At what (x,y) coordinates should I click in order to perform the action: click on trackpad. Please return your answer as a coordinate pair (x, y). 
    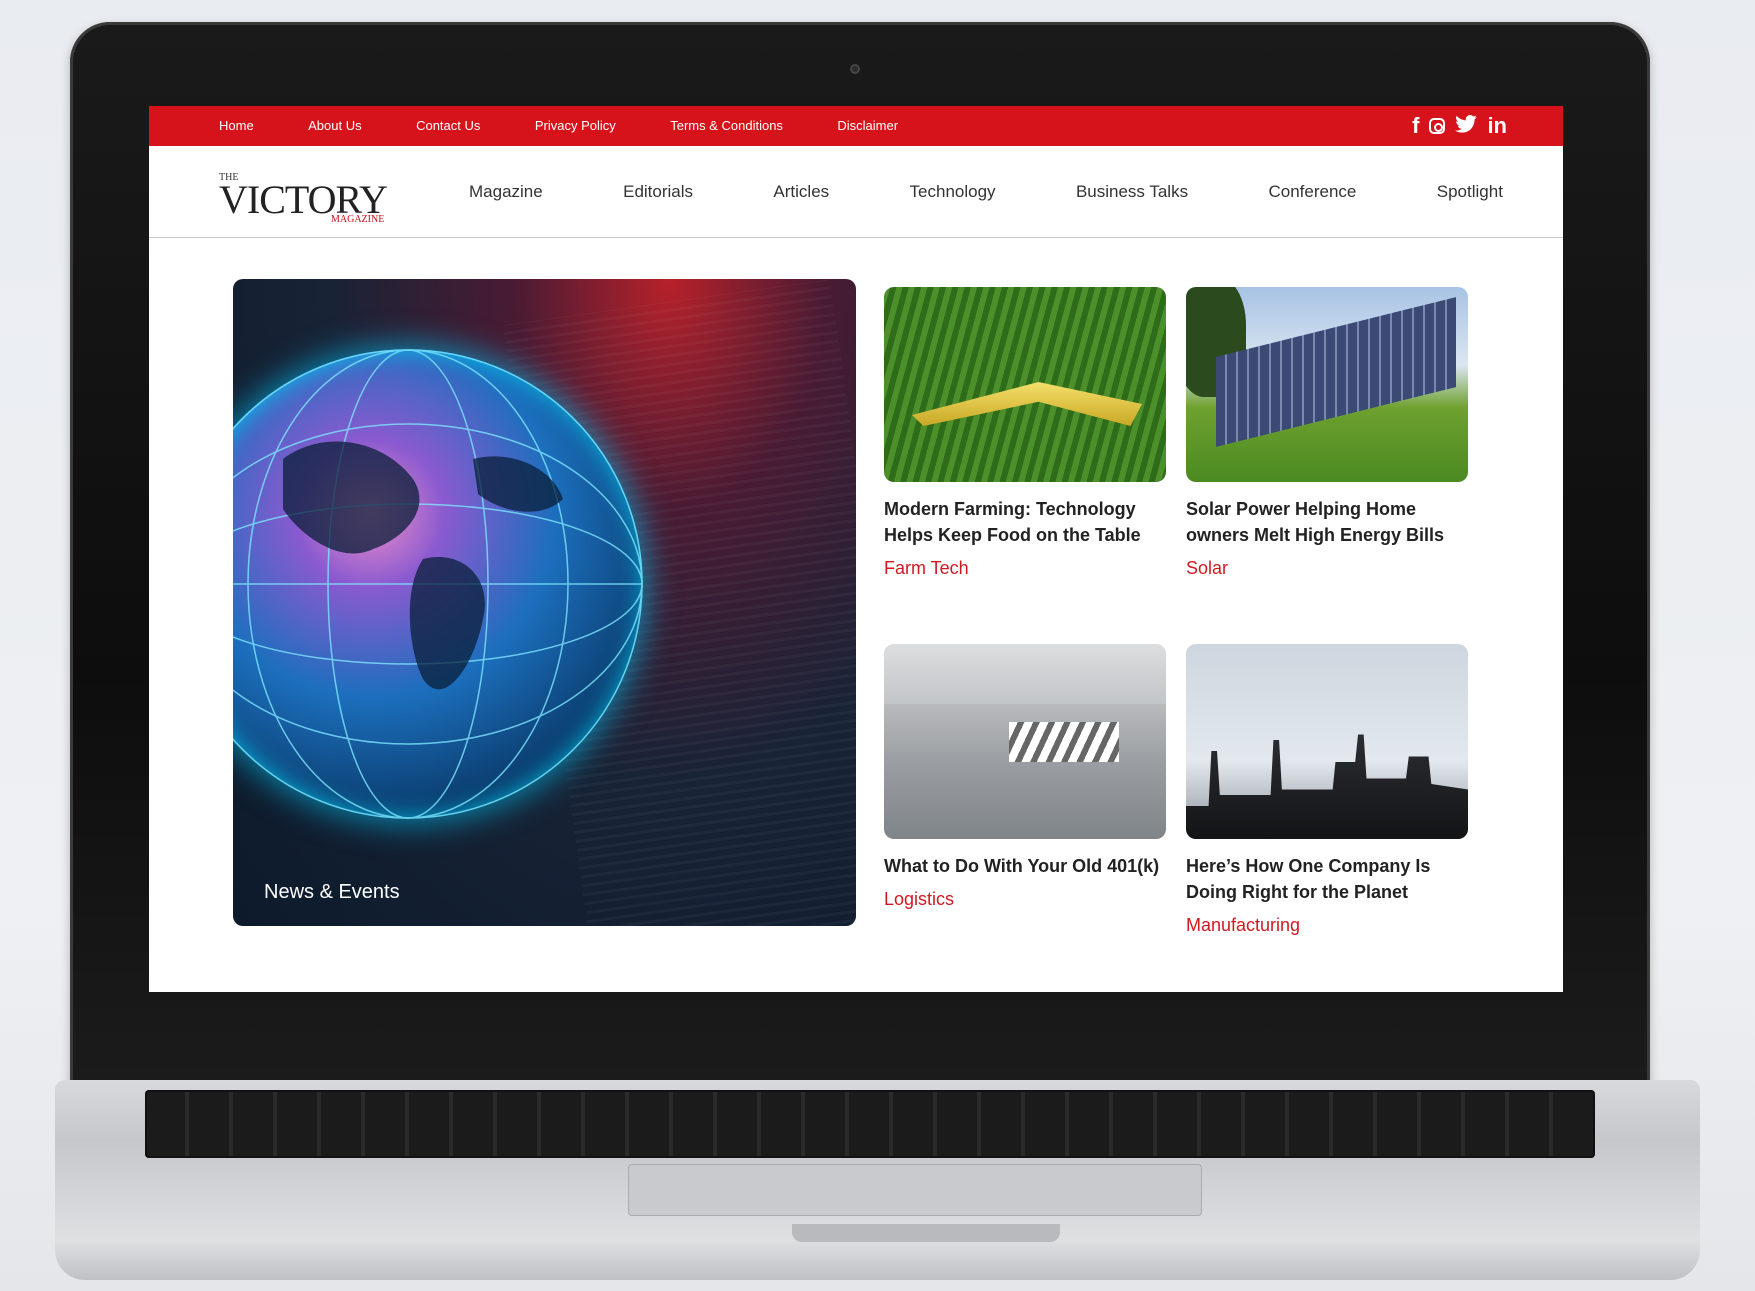
    Looking at the image, I should click on (915, 1190).